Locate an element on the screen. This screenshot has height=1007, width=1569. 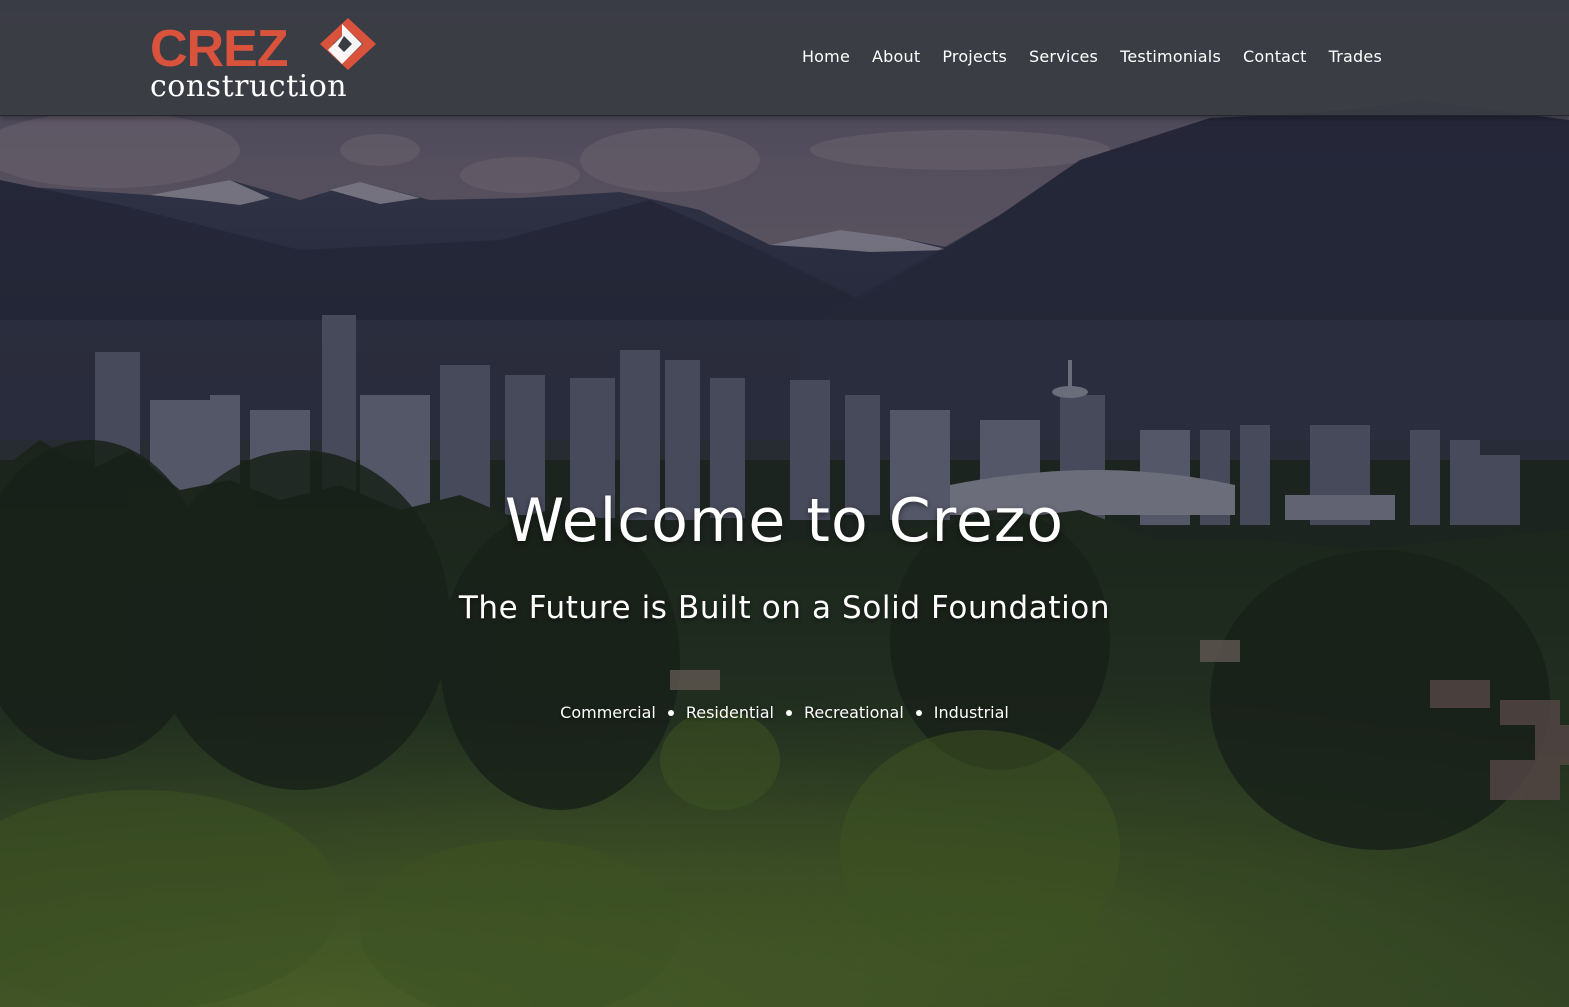
hero-title: Welcome to Crezo is located at coordinates (784, 521).